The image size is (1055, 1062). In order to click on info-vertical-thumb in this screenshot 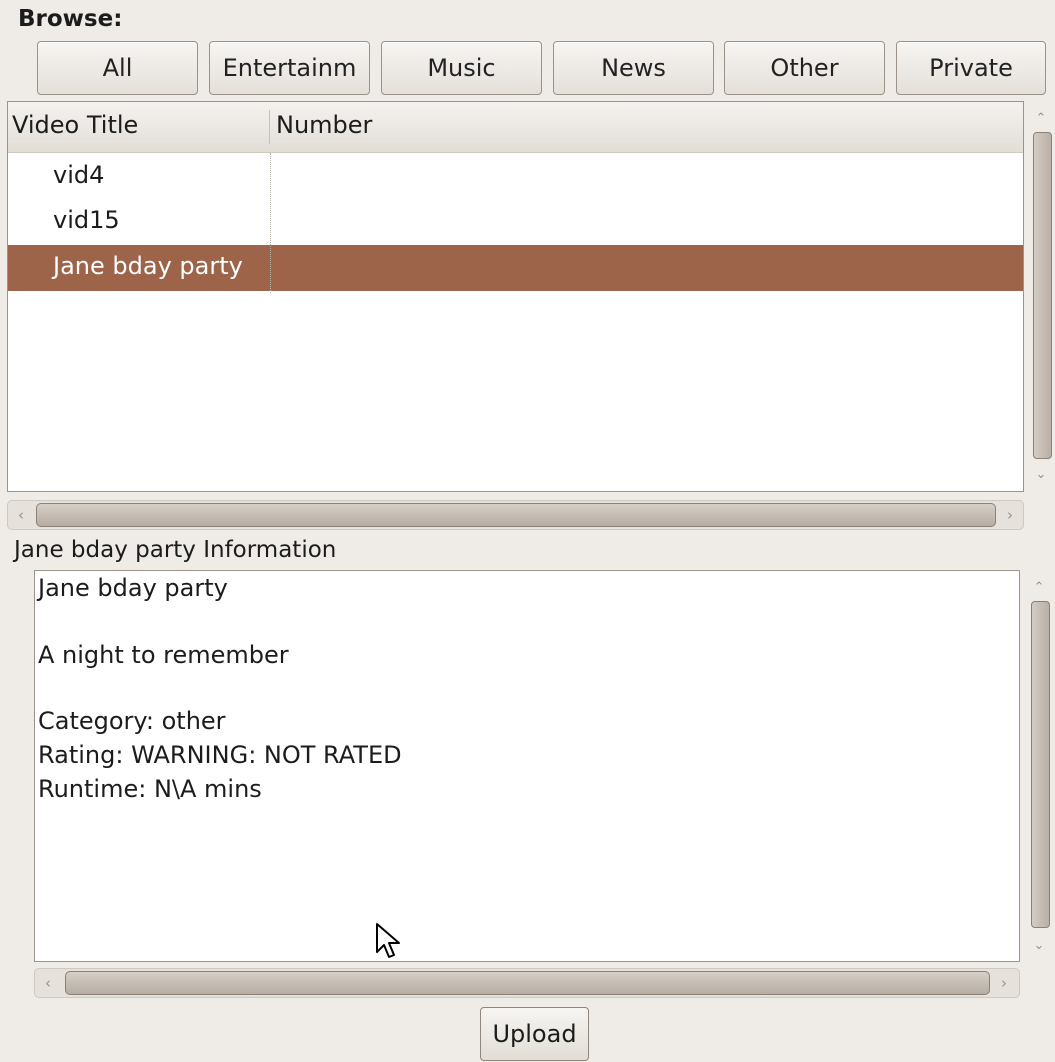, I will do `click(1040, 764)`.